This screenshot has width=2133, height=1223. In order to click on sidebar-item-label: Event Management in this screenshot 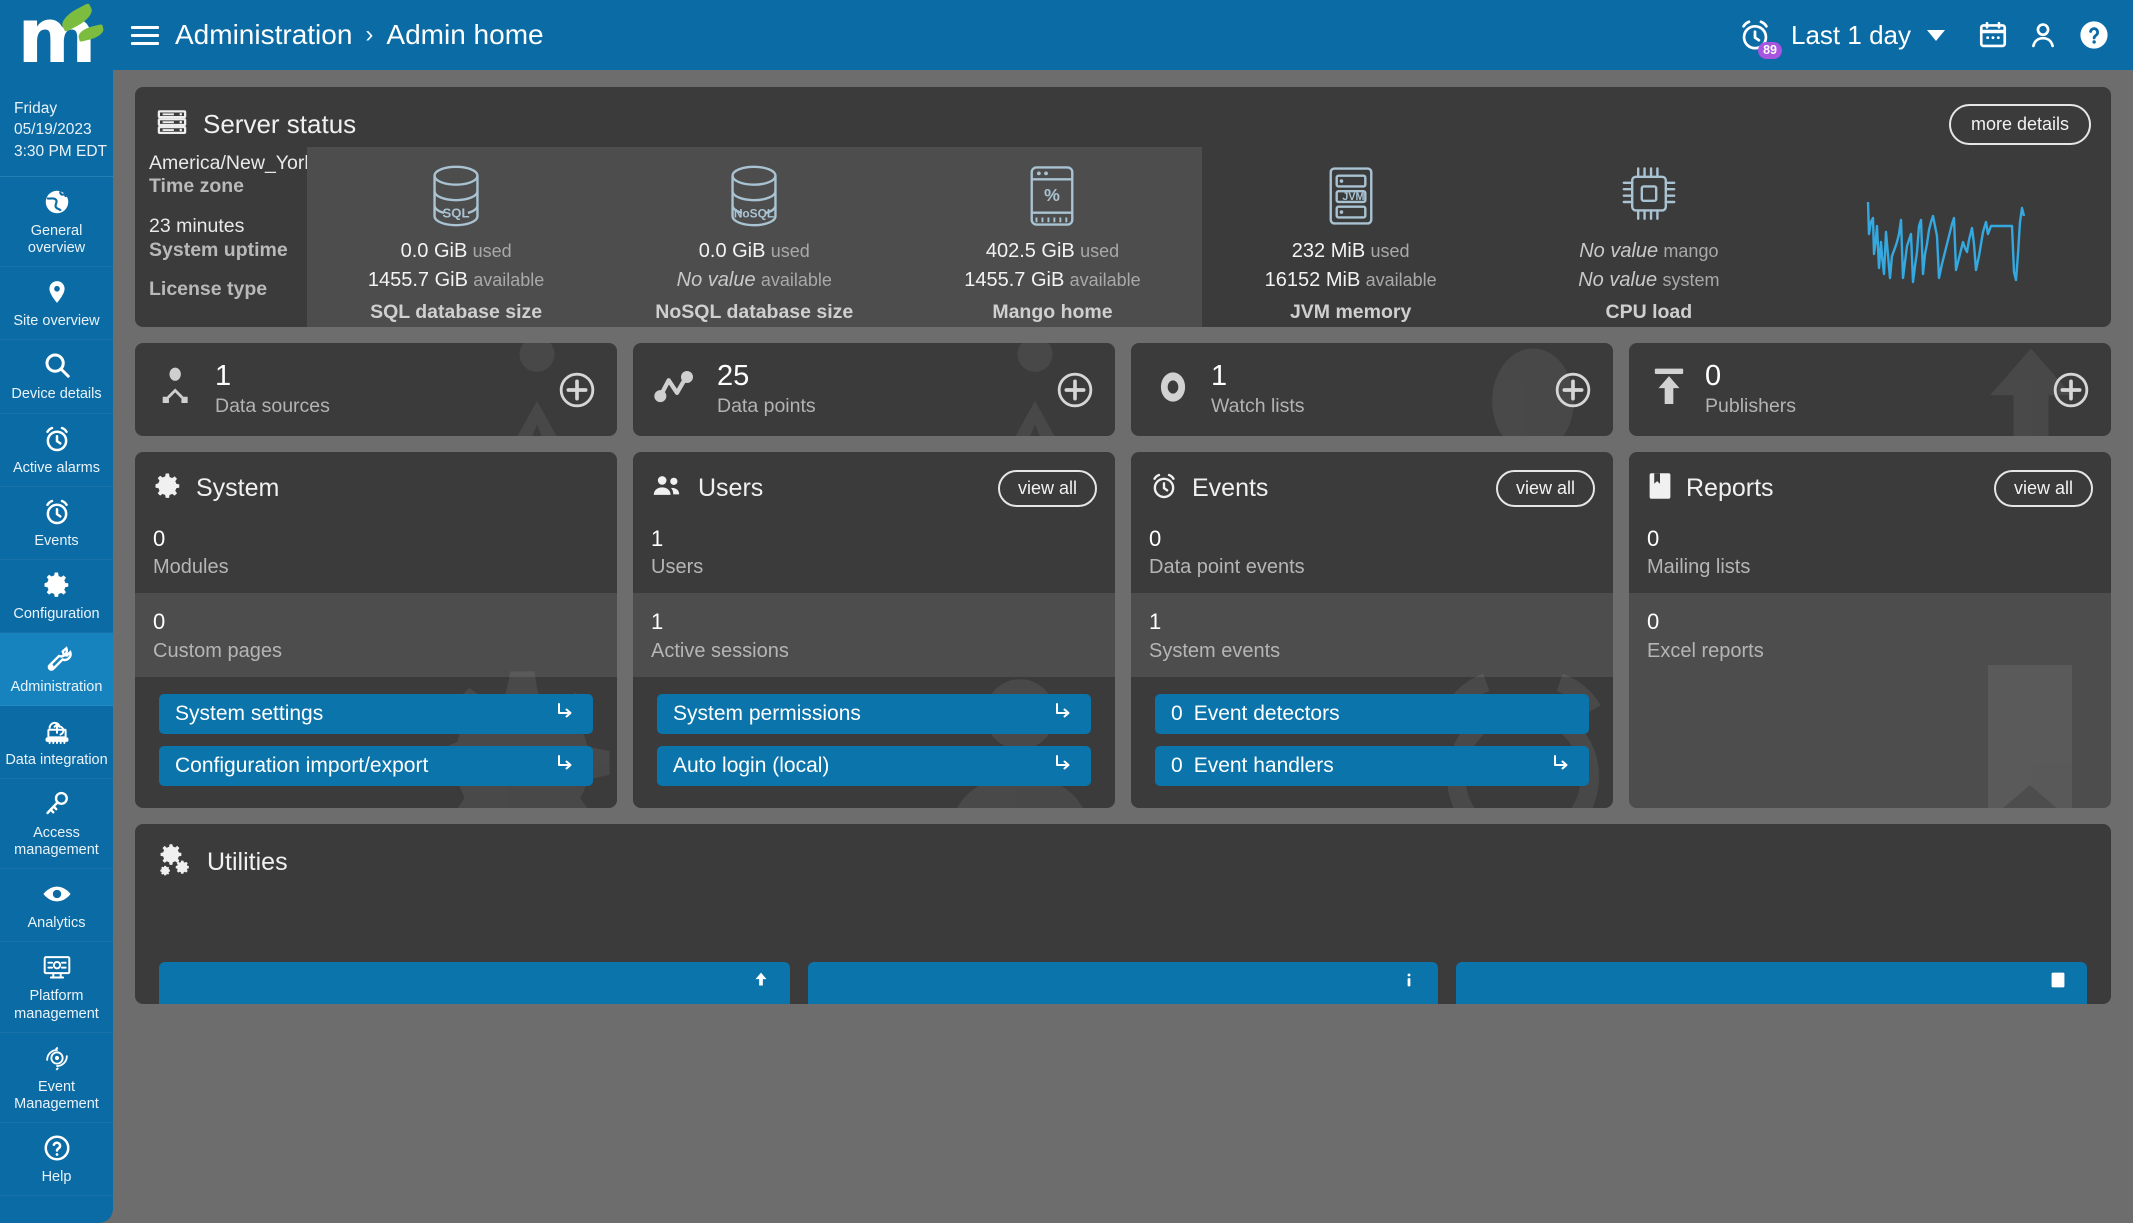, I will do `click(56, 1095)`.